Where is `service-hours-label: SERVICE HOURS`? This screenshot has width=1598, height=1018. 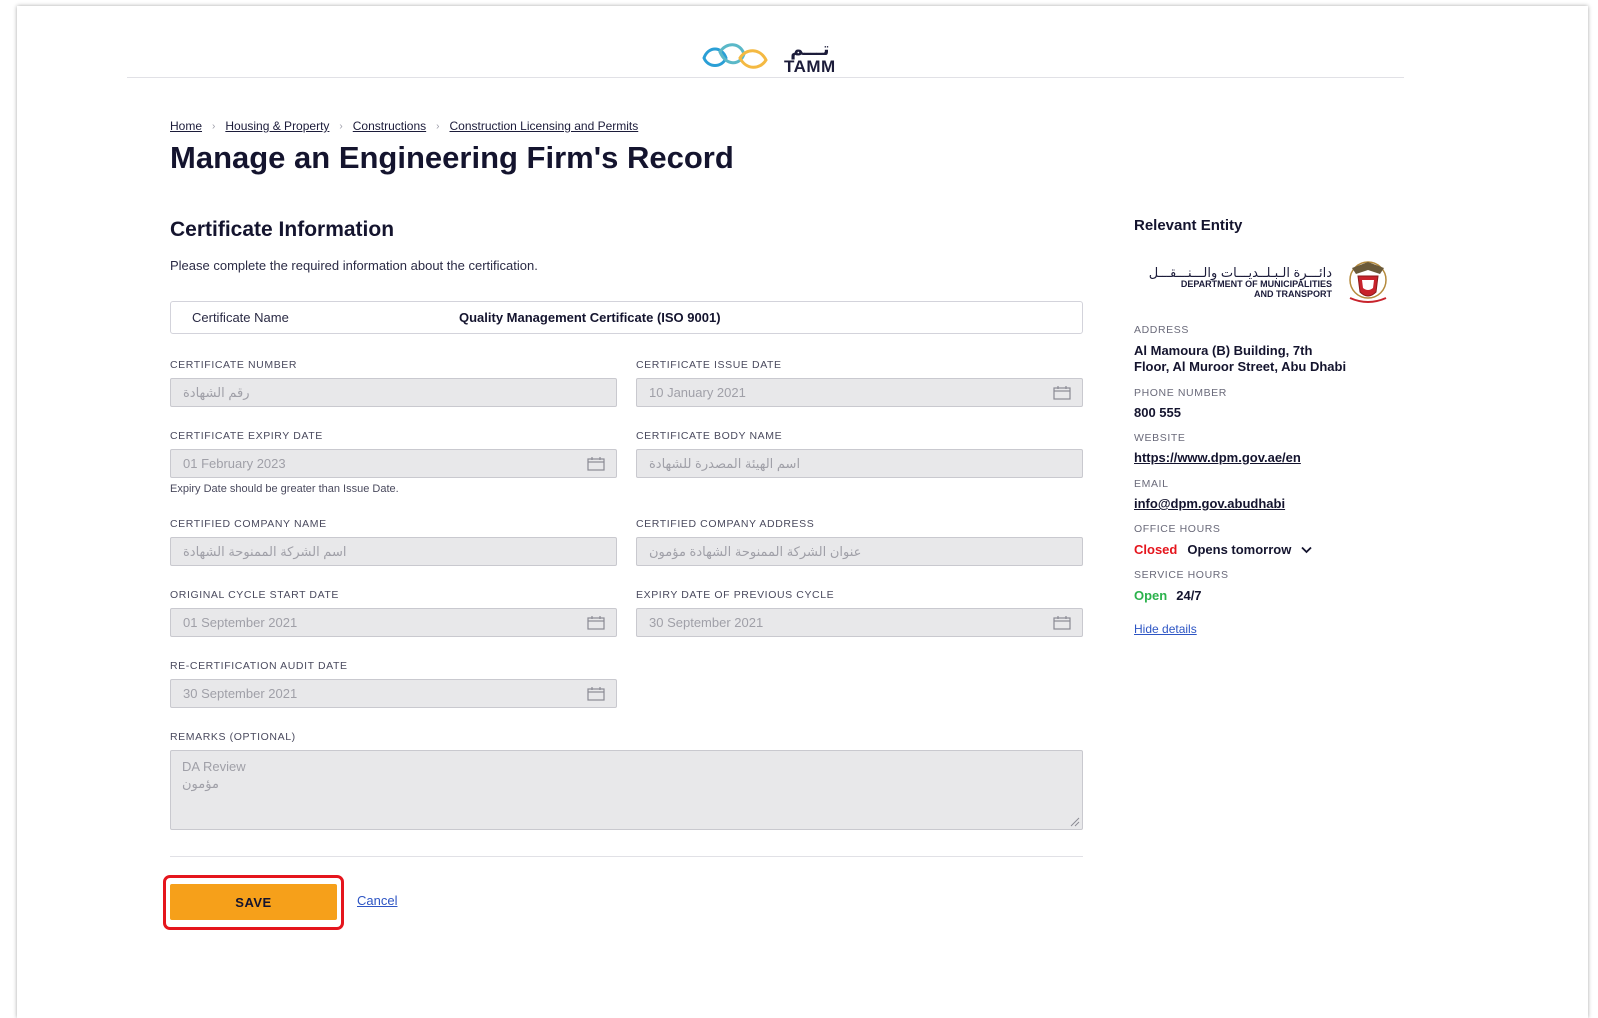 service-hours-label: SERVICE HOURS is located at coordinates (1181, 575).